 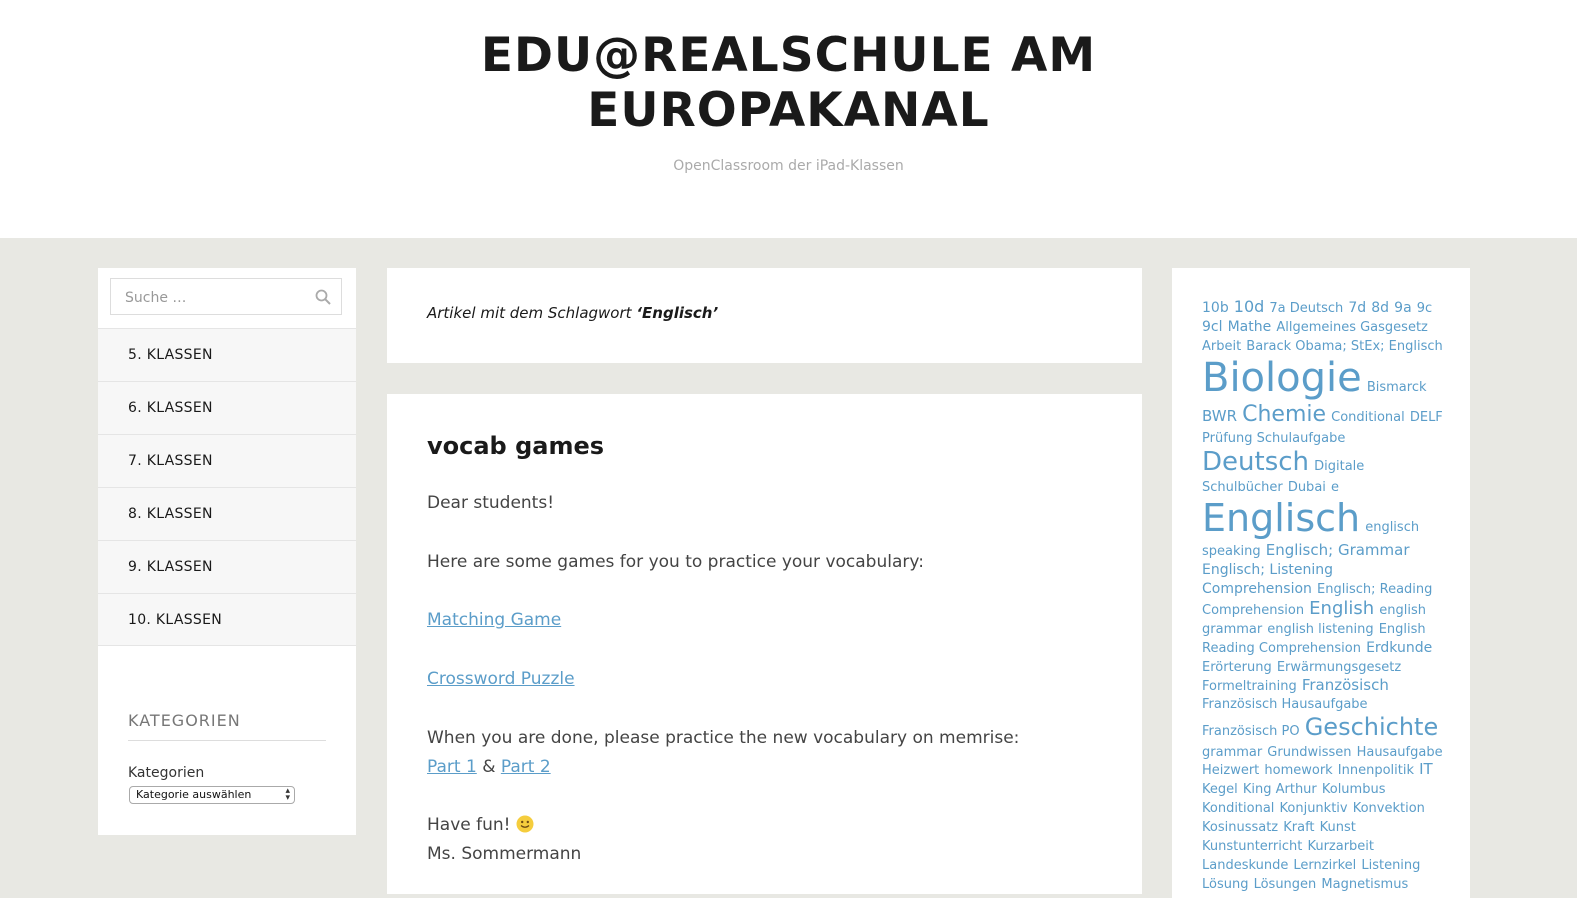 I want to click on archive-title: Artikel mit dem Schlagwort ‘Englisch’, so click(x=572, y=313).